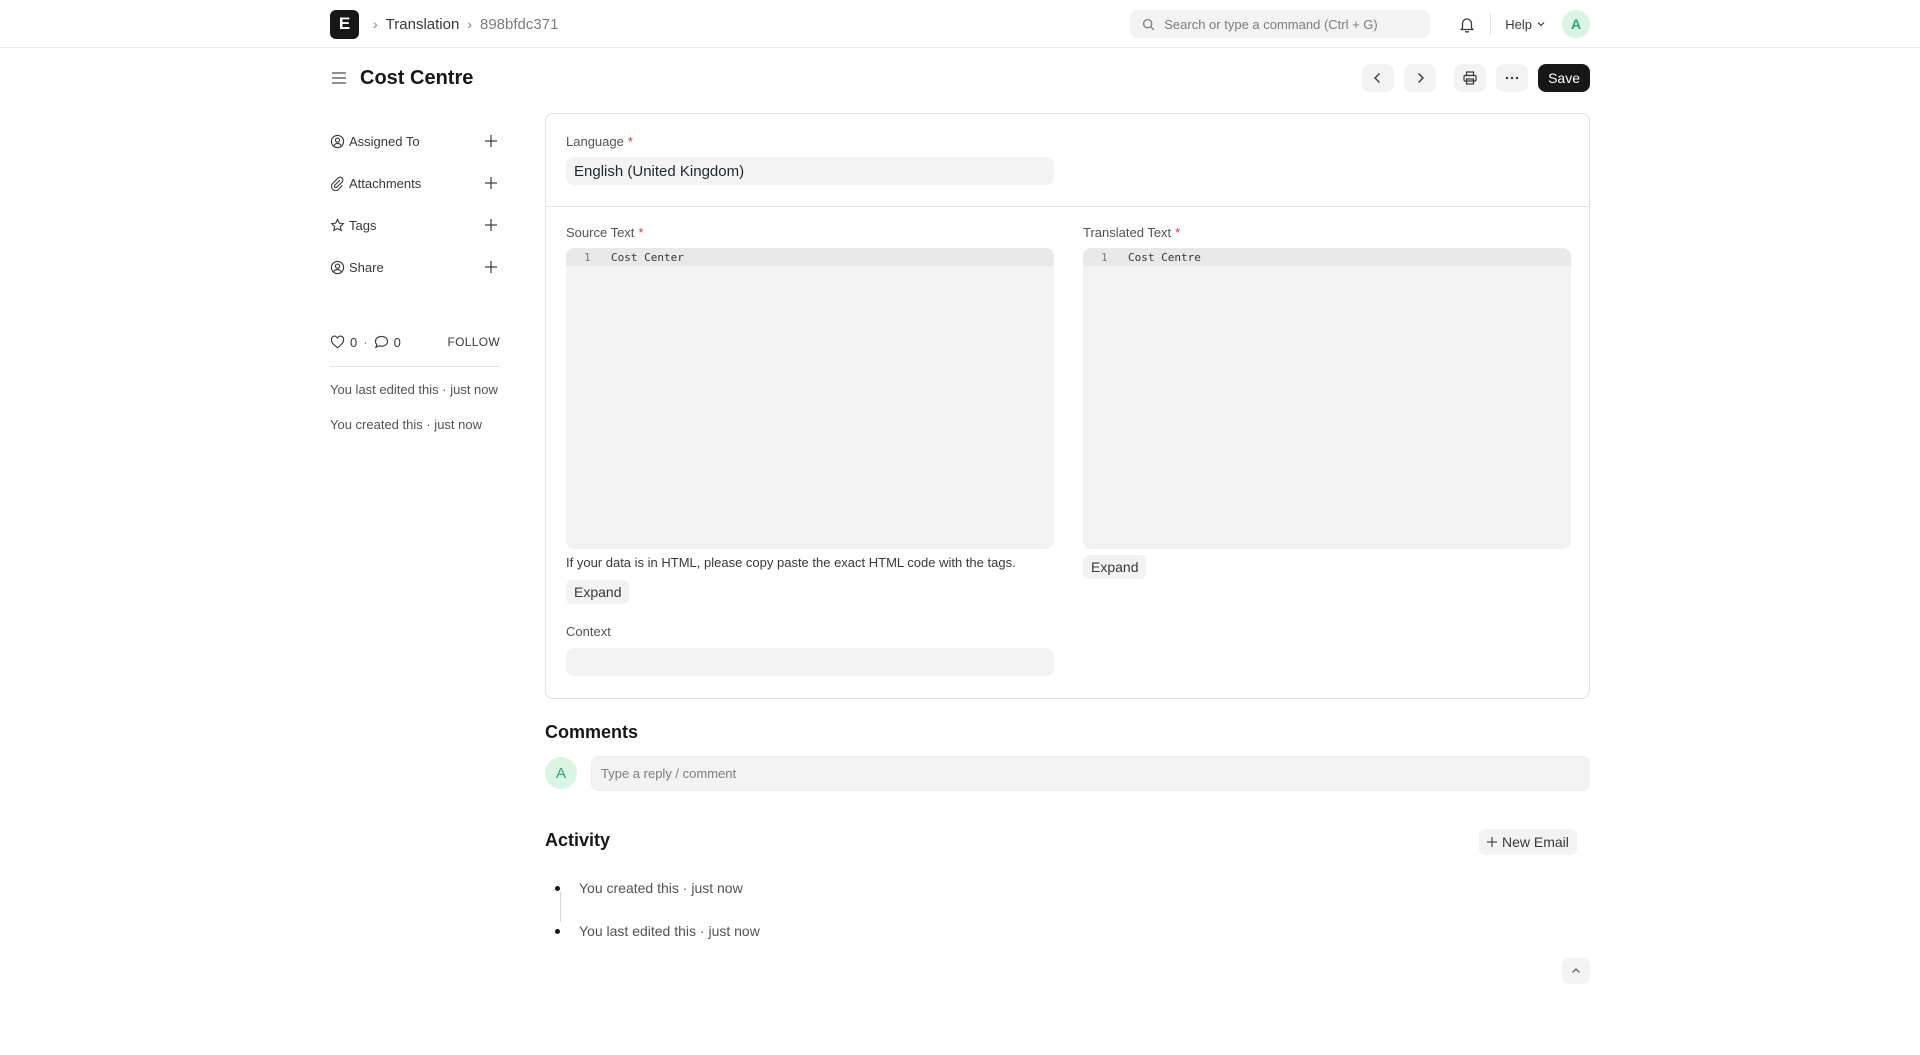 The width and height of the screenshot is (1920, 1055). What do you see at coordinates (1541, 24) in the screenshot?
I see `chevron-down-icon` at bounding box center [1541, 24].